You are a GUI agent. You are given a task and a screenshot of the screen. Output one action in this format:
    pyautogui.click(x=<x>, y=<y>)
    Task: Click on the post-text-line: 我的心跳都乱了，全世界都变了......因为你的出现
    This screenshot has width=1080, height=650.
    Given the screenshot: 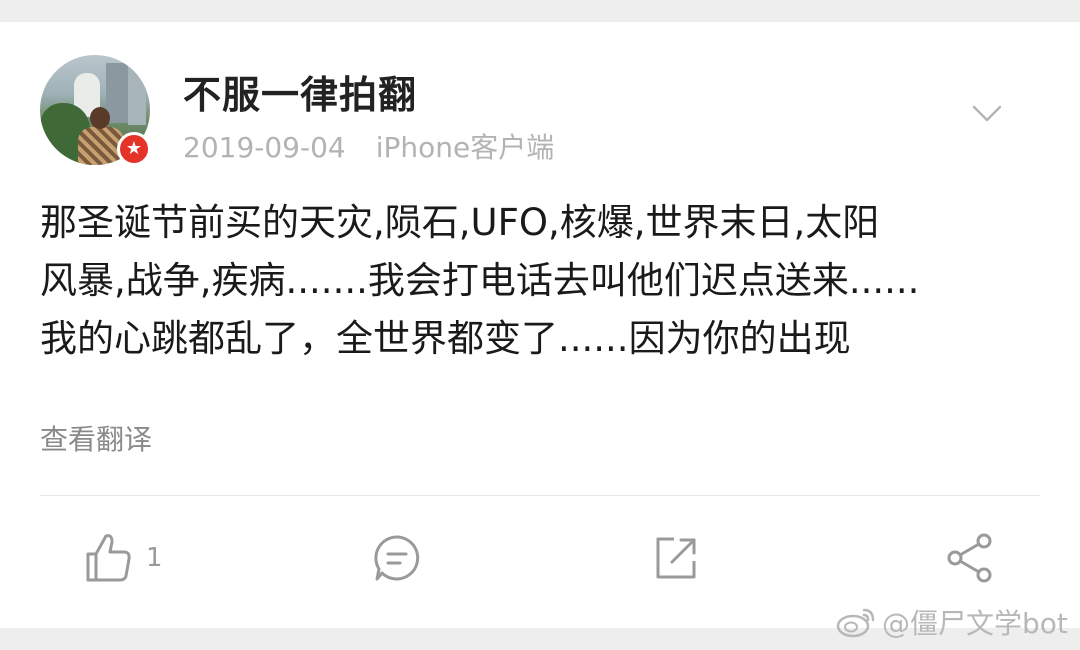 What is the action you would take?
    pyautogui.click(x=445, y=338)
    